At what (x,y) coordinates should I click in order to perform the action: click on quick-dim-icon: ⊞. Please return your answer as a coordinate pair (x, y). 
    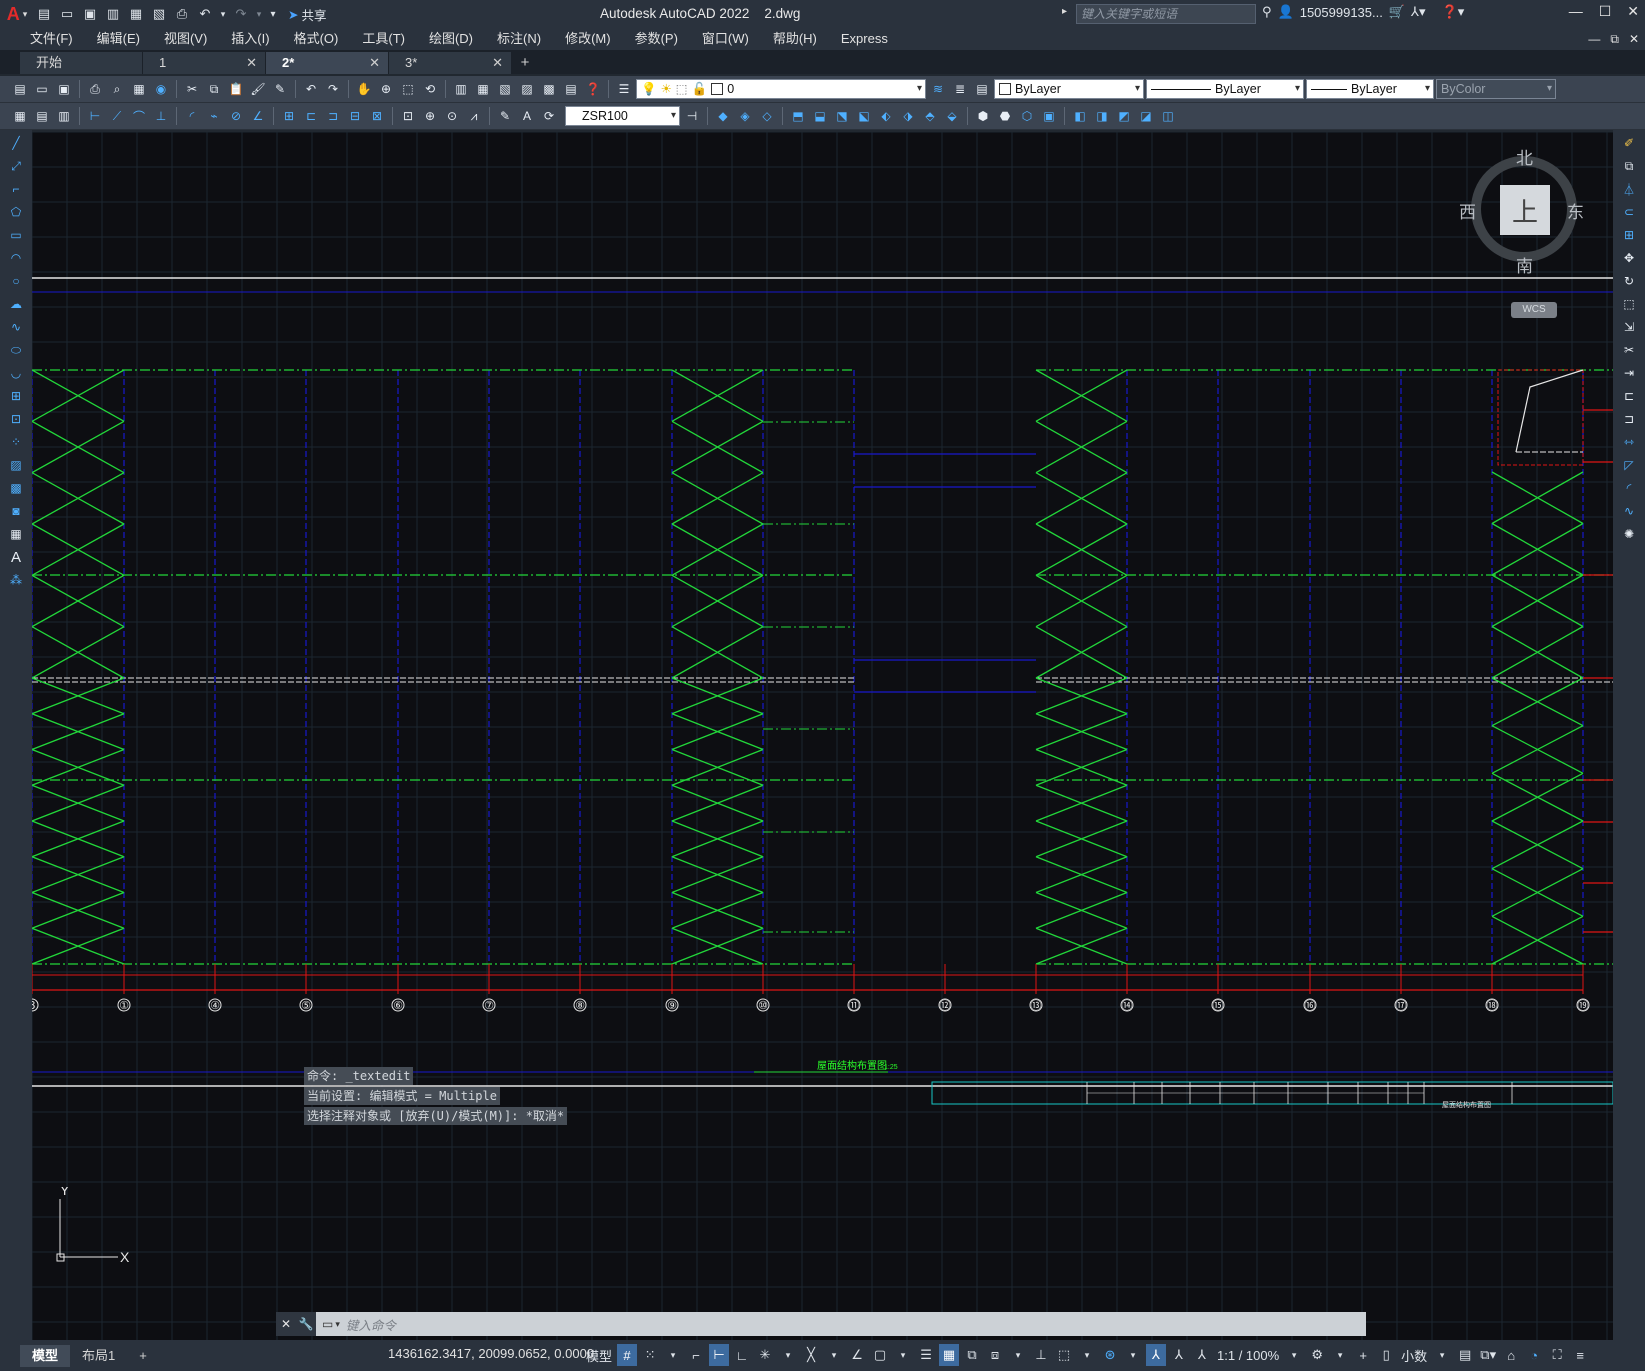
    Looking at the image, I should click on (289, 116).